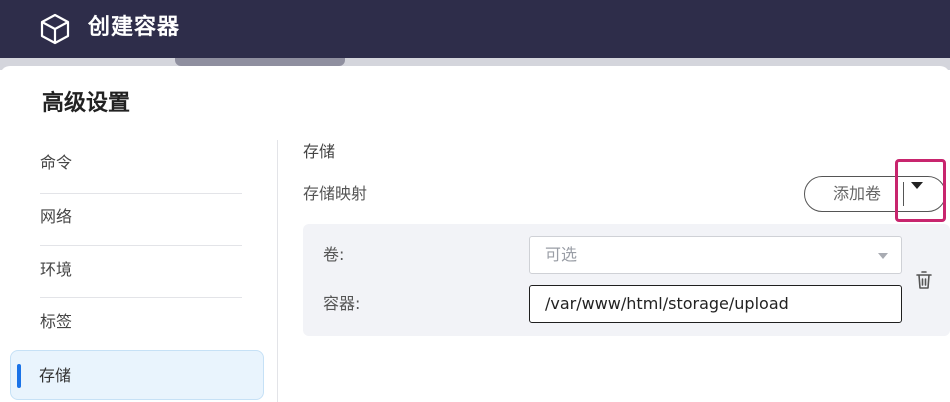 This screenshot has height=402, width=950. I want to click on volume-select: 可选, so click(715, 255).